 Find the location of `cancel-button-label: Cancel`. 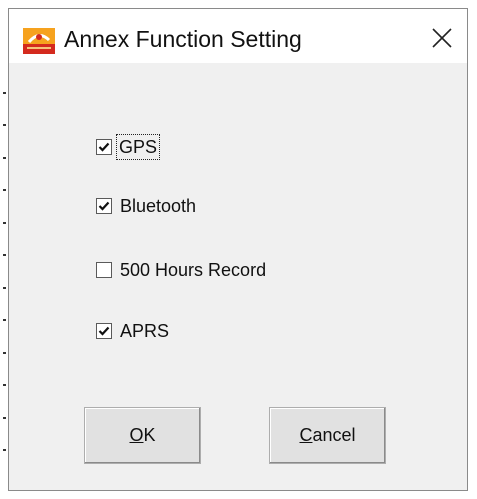

cancel-button-label: Cancel is located at coordinates (327, 435).